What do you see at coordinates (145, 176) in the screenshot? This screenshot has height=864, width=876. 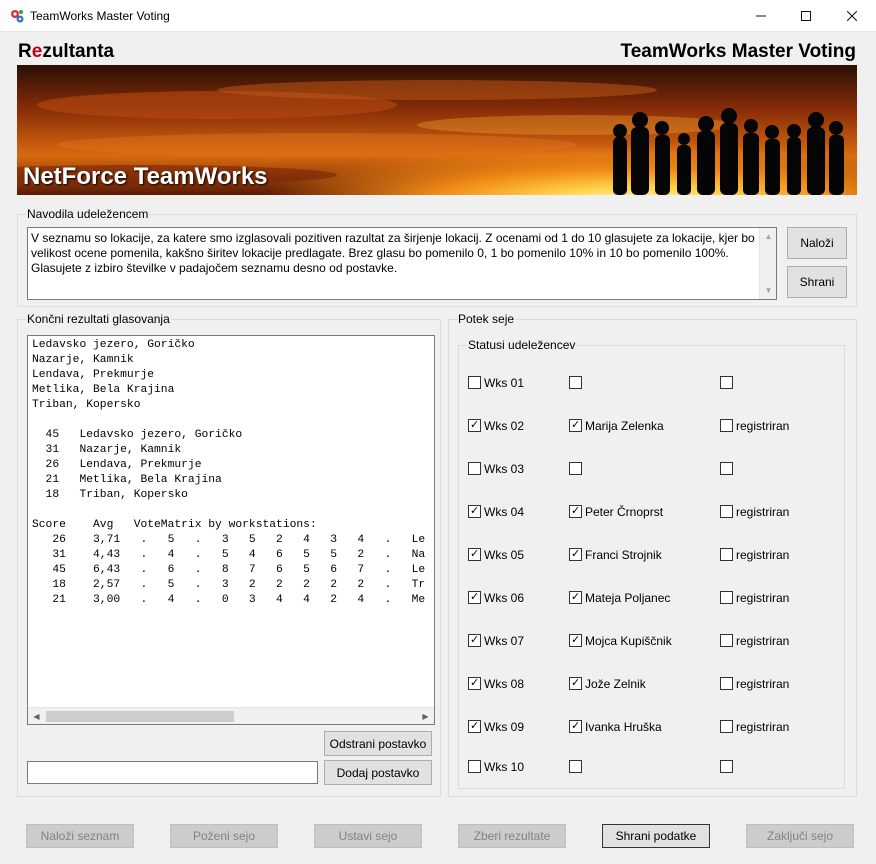 I see `netforce-logo: NetForce TeamWorks` at bounding box center [145, 176].